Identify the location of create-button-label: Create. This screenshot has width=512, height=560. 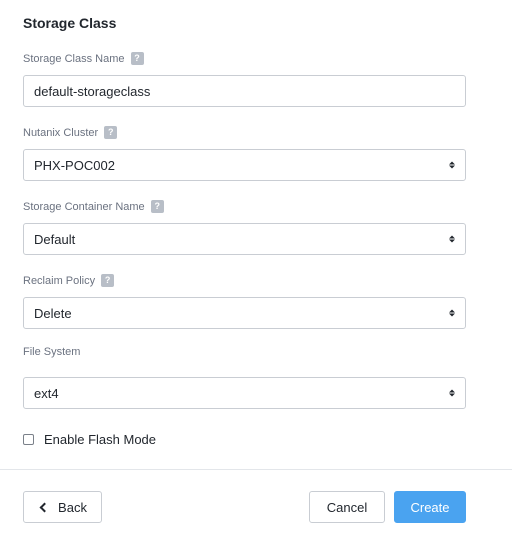
(430, 507).